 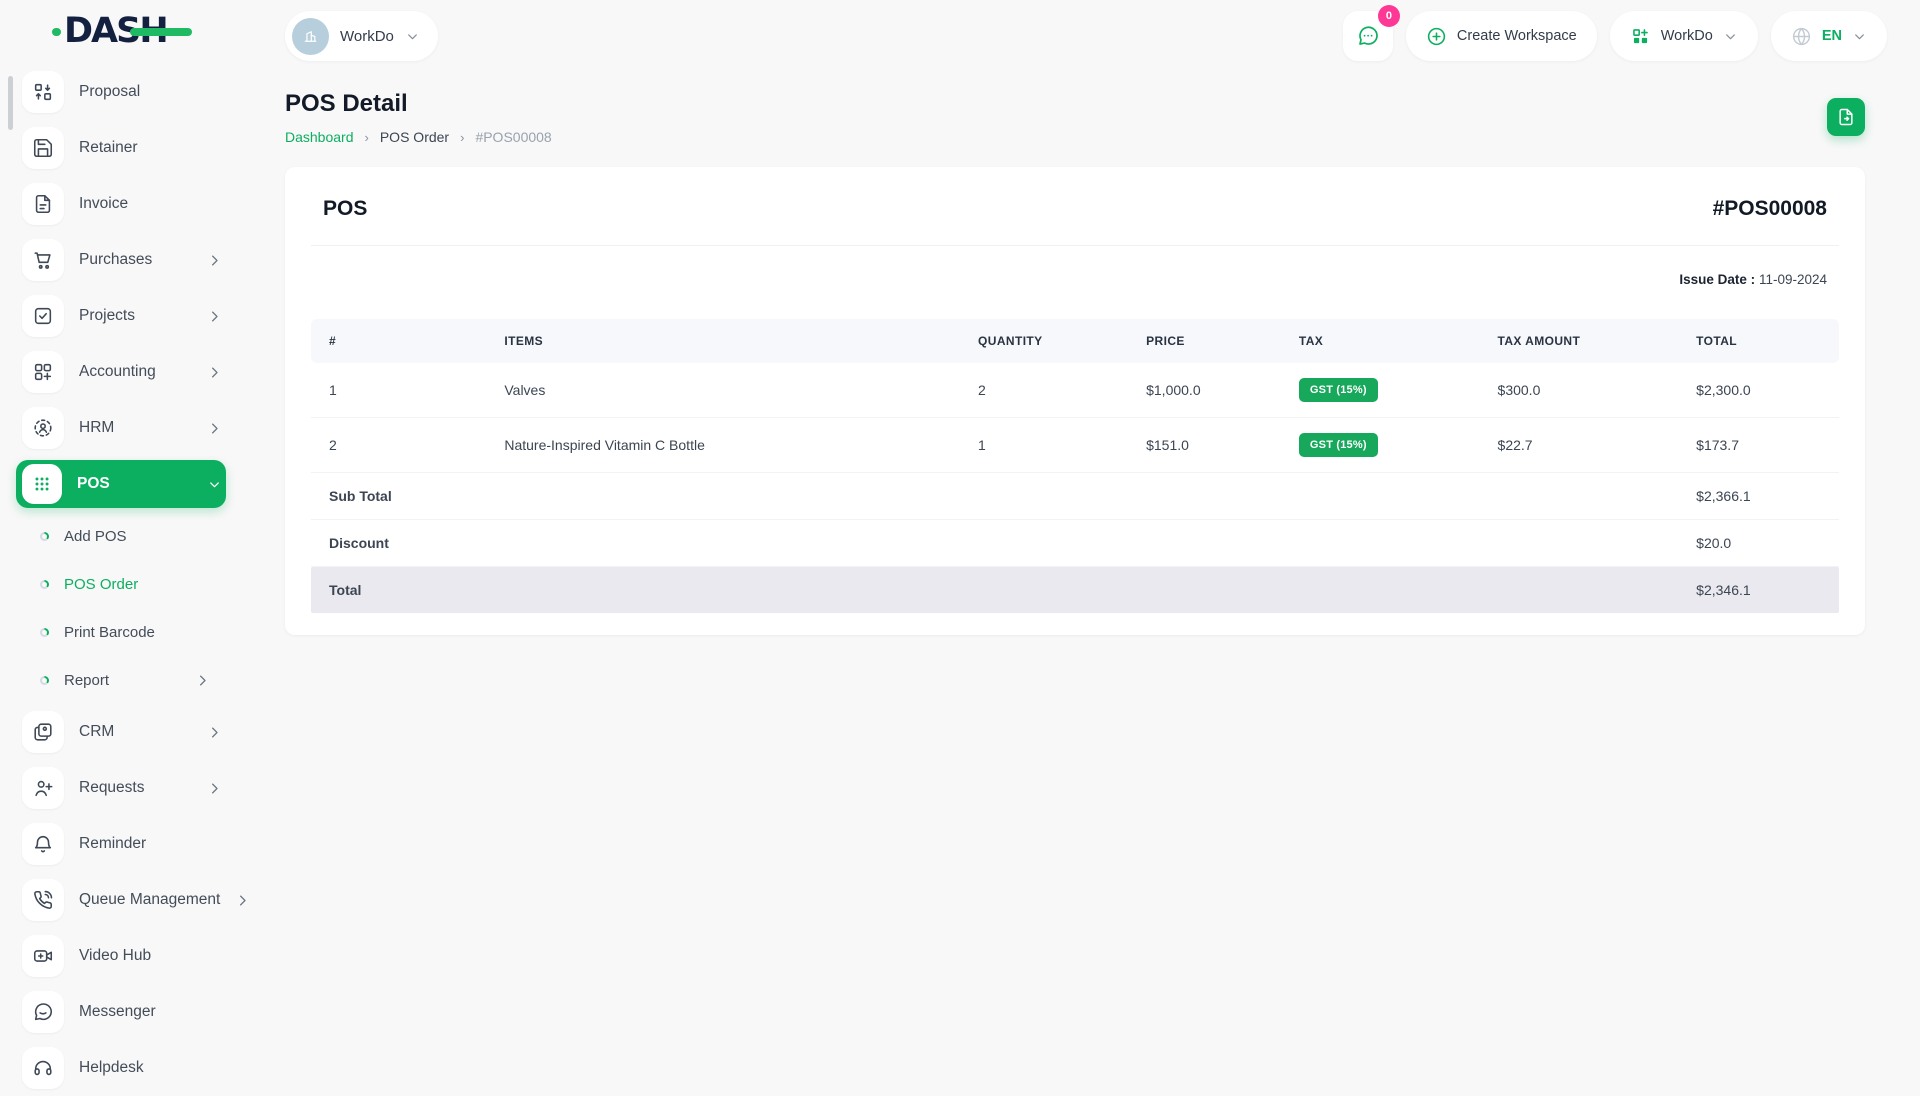 What do you see at coordinates (150, 899) in the screenshot?
I see `sidebar-item-label: Queue Management` at bounding box center [150, 899].